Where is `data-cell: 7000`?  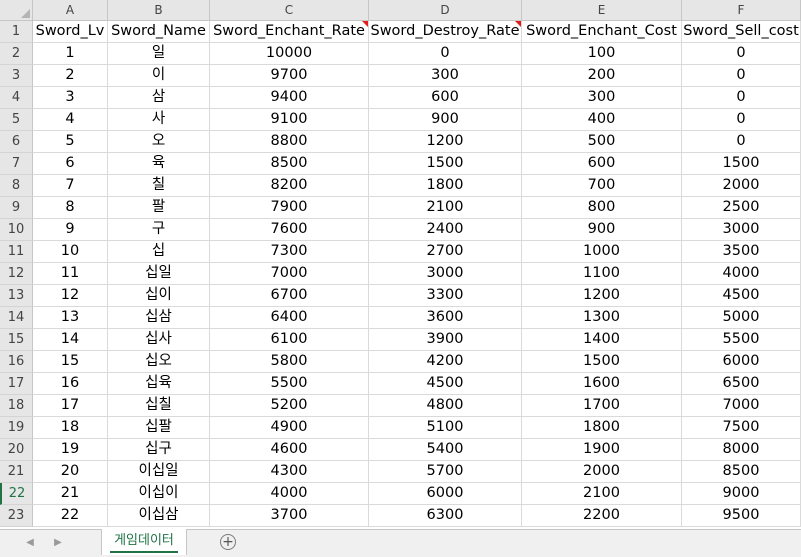 data-cell: 7000 is located at coordinates (741, 406).